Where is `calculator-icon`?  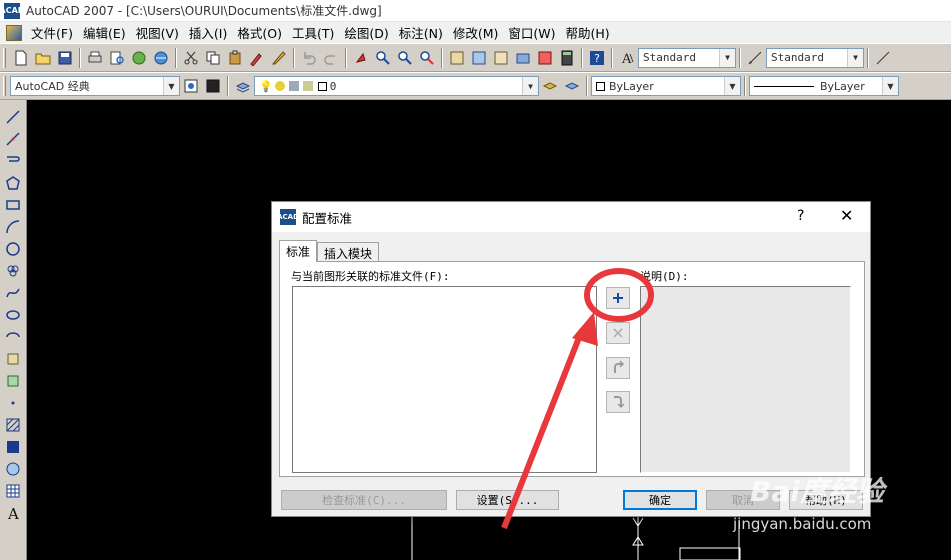
calculator-icon is located at coordinates (567, 58).